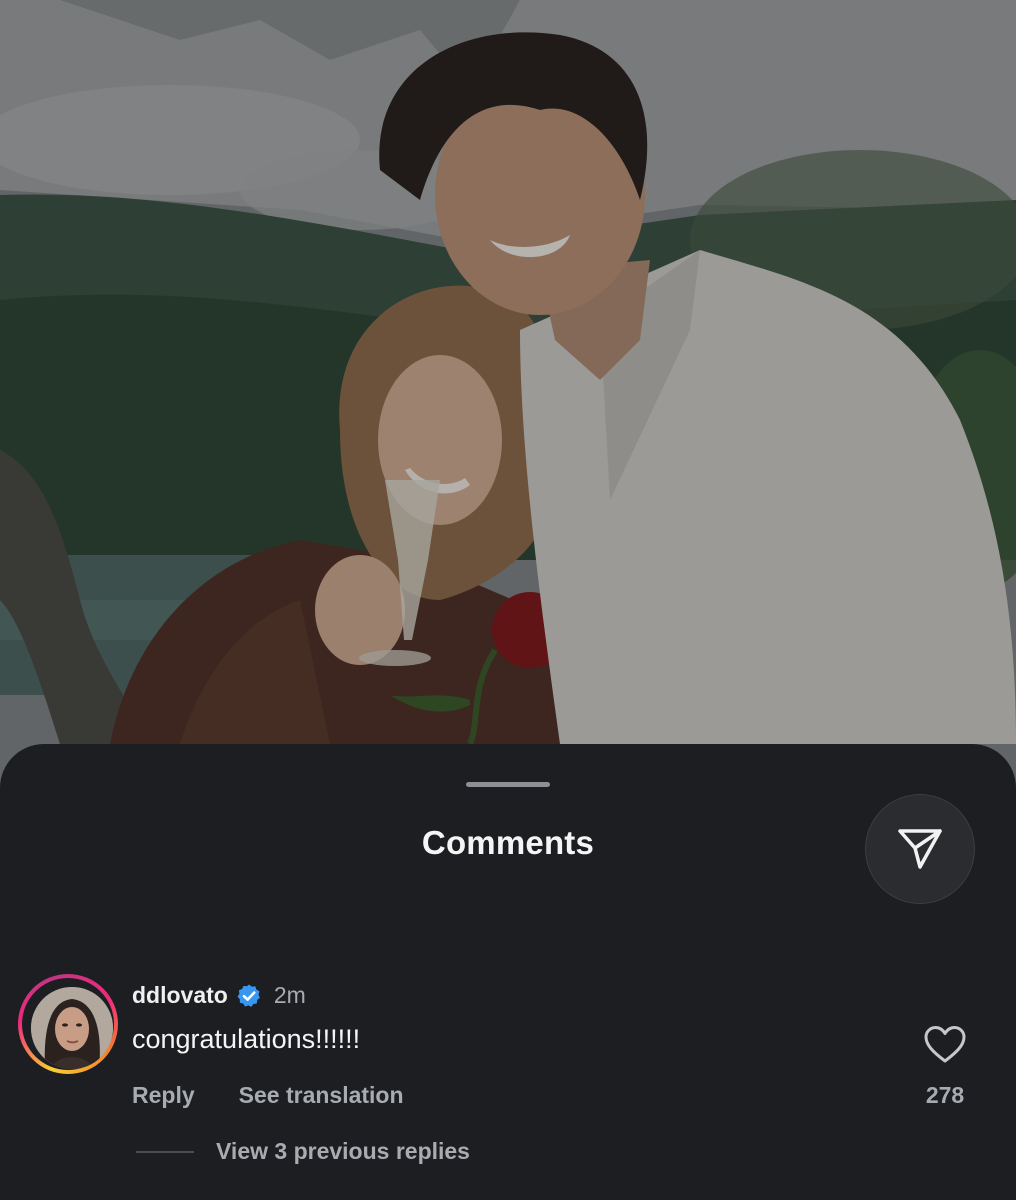 This screenshot has height=1200, width=1016. What do you see at coordinates (508, 842) in the screenshot?
I see `sheet-title: Comments` at bounding box center [508, 842].